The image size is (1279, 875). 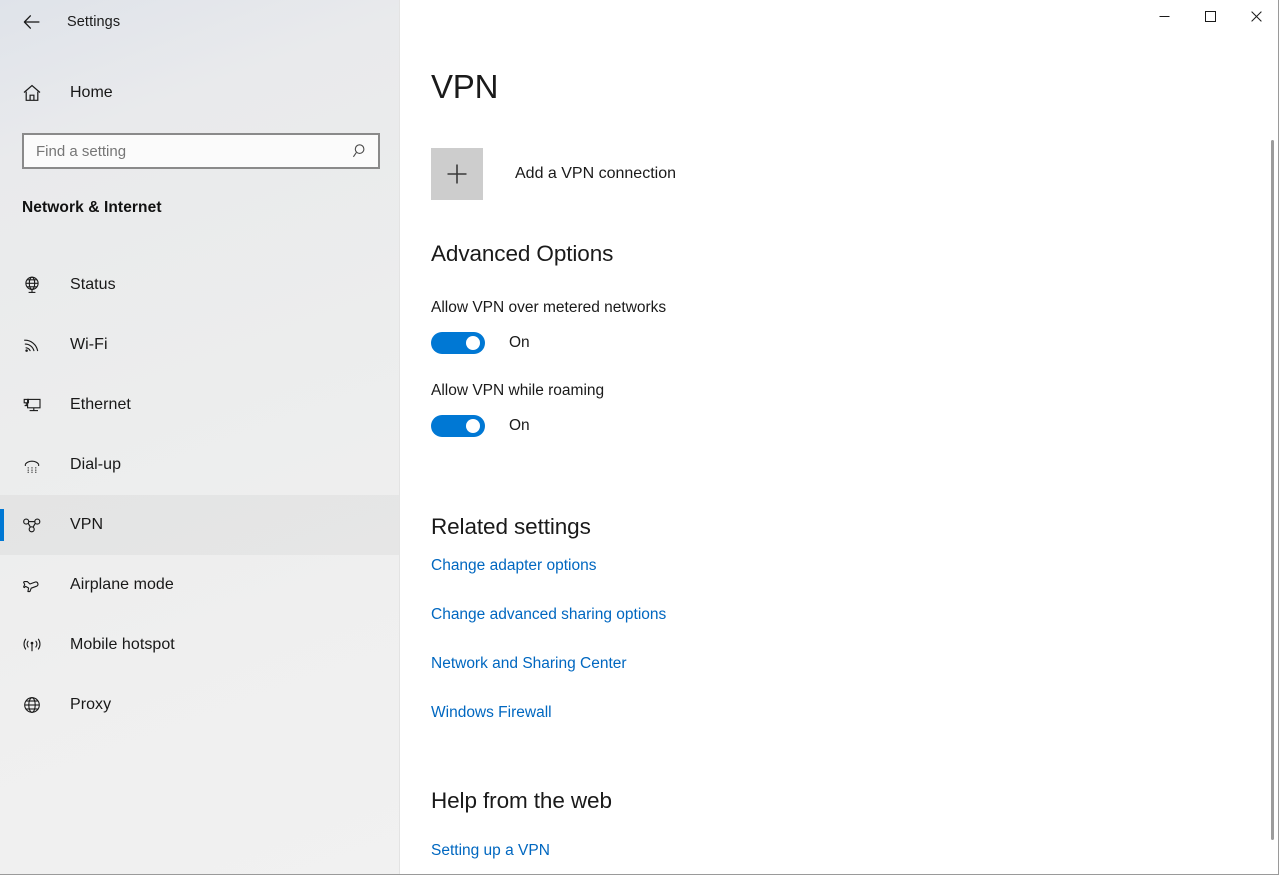 I want to click on page-title: VPN, so click(x=465, y=86).